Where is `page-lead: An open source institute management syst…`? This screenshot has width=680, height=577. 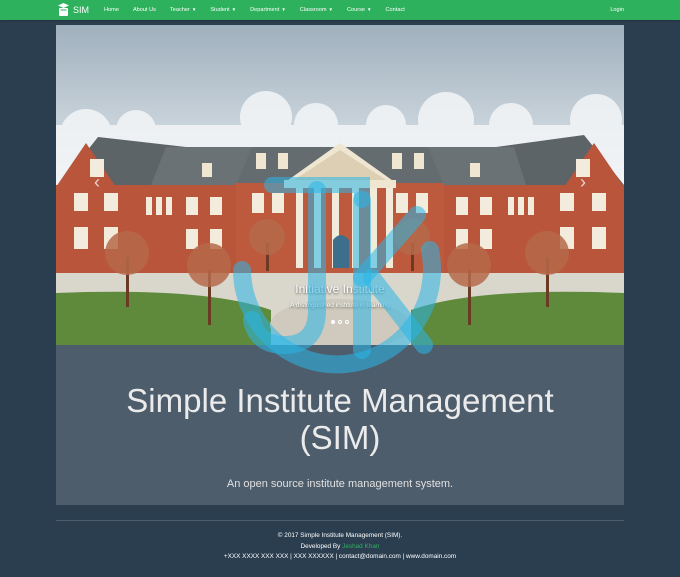 page-lead: An open source institute management syst… is located at coordinates (340, 484).